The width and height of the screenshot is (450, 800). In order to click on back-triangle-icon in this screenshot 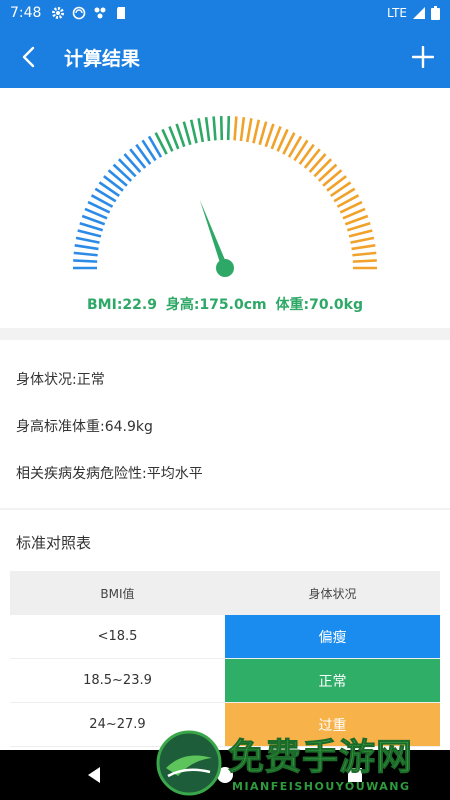, I will do `click(94, 775)`.